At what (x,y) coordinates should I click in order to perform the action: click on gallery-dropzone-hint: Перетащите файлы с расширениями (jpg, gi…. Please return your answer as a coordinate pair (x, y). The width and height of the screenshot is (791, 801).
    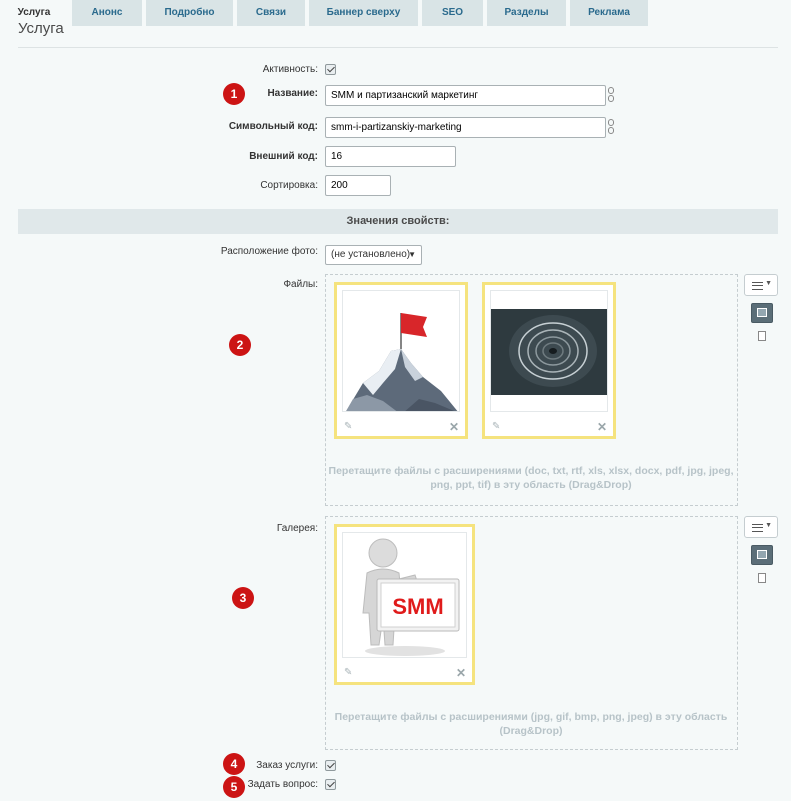
    Looking at the image, I should click on (531, 724).